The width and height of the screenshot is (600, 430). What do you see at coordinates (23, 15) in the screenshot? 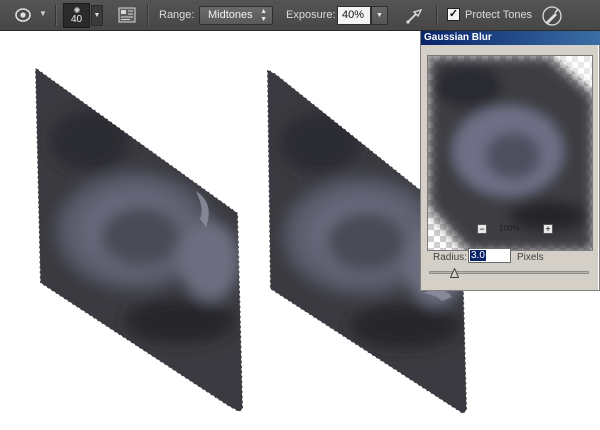
I see `dodge-burn-tool-icon` at bounding box center [23, 15].